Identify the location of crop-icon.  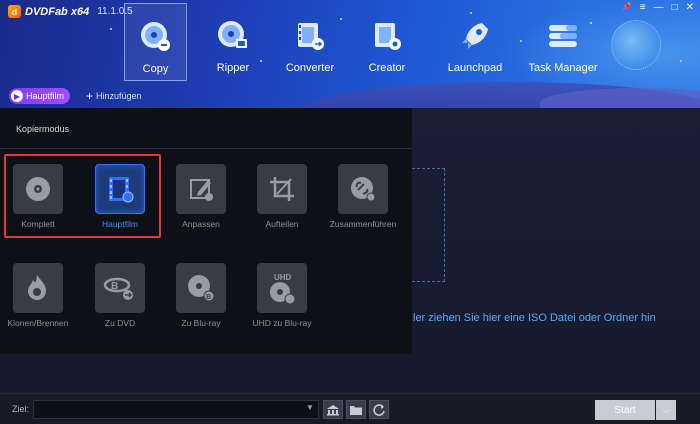
(282, 189).